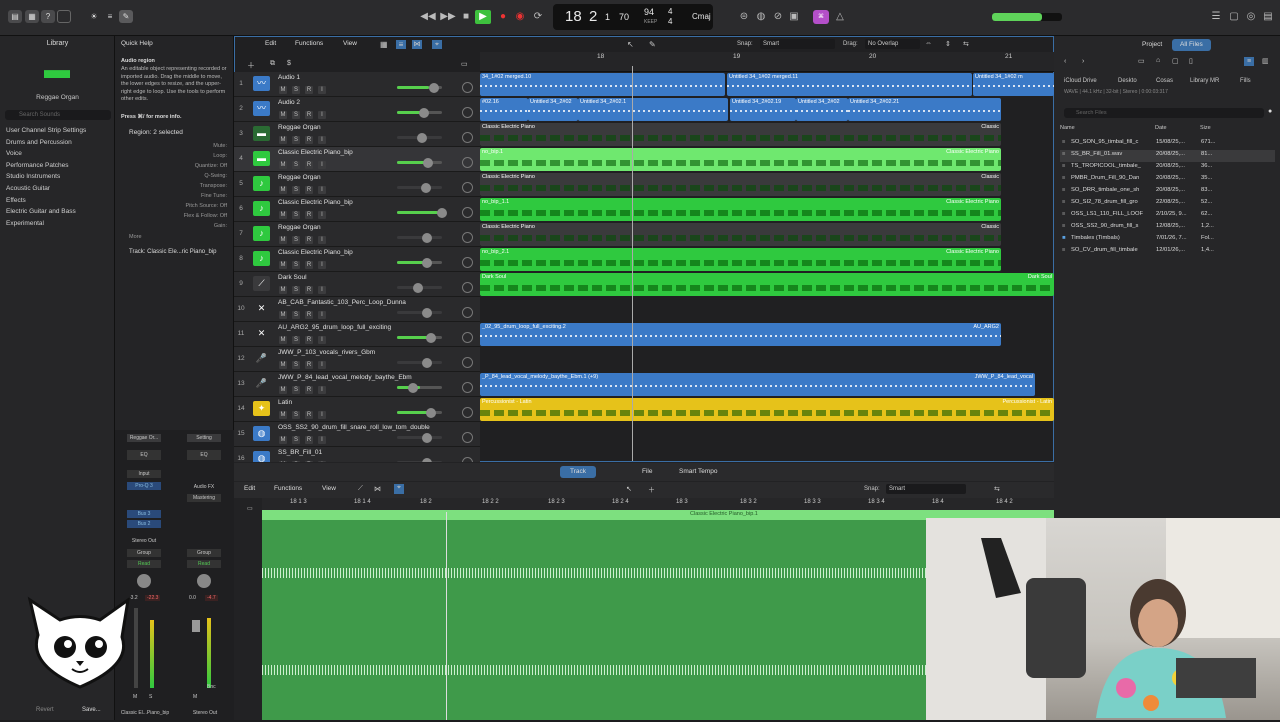 The height and width of the screenshot is (722, 1280). I want to click on pencil-tool-icon: ✎, so click(652, 44).